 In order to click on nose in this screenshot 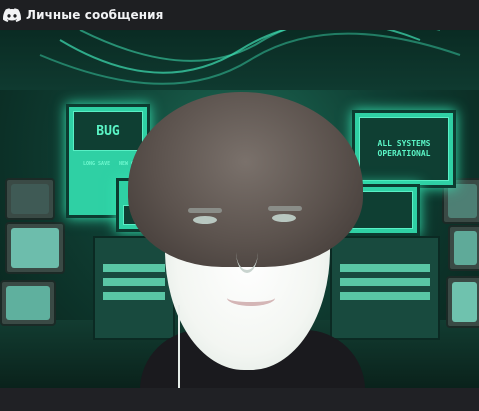, I will do `click(247, 251)`.